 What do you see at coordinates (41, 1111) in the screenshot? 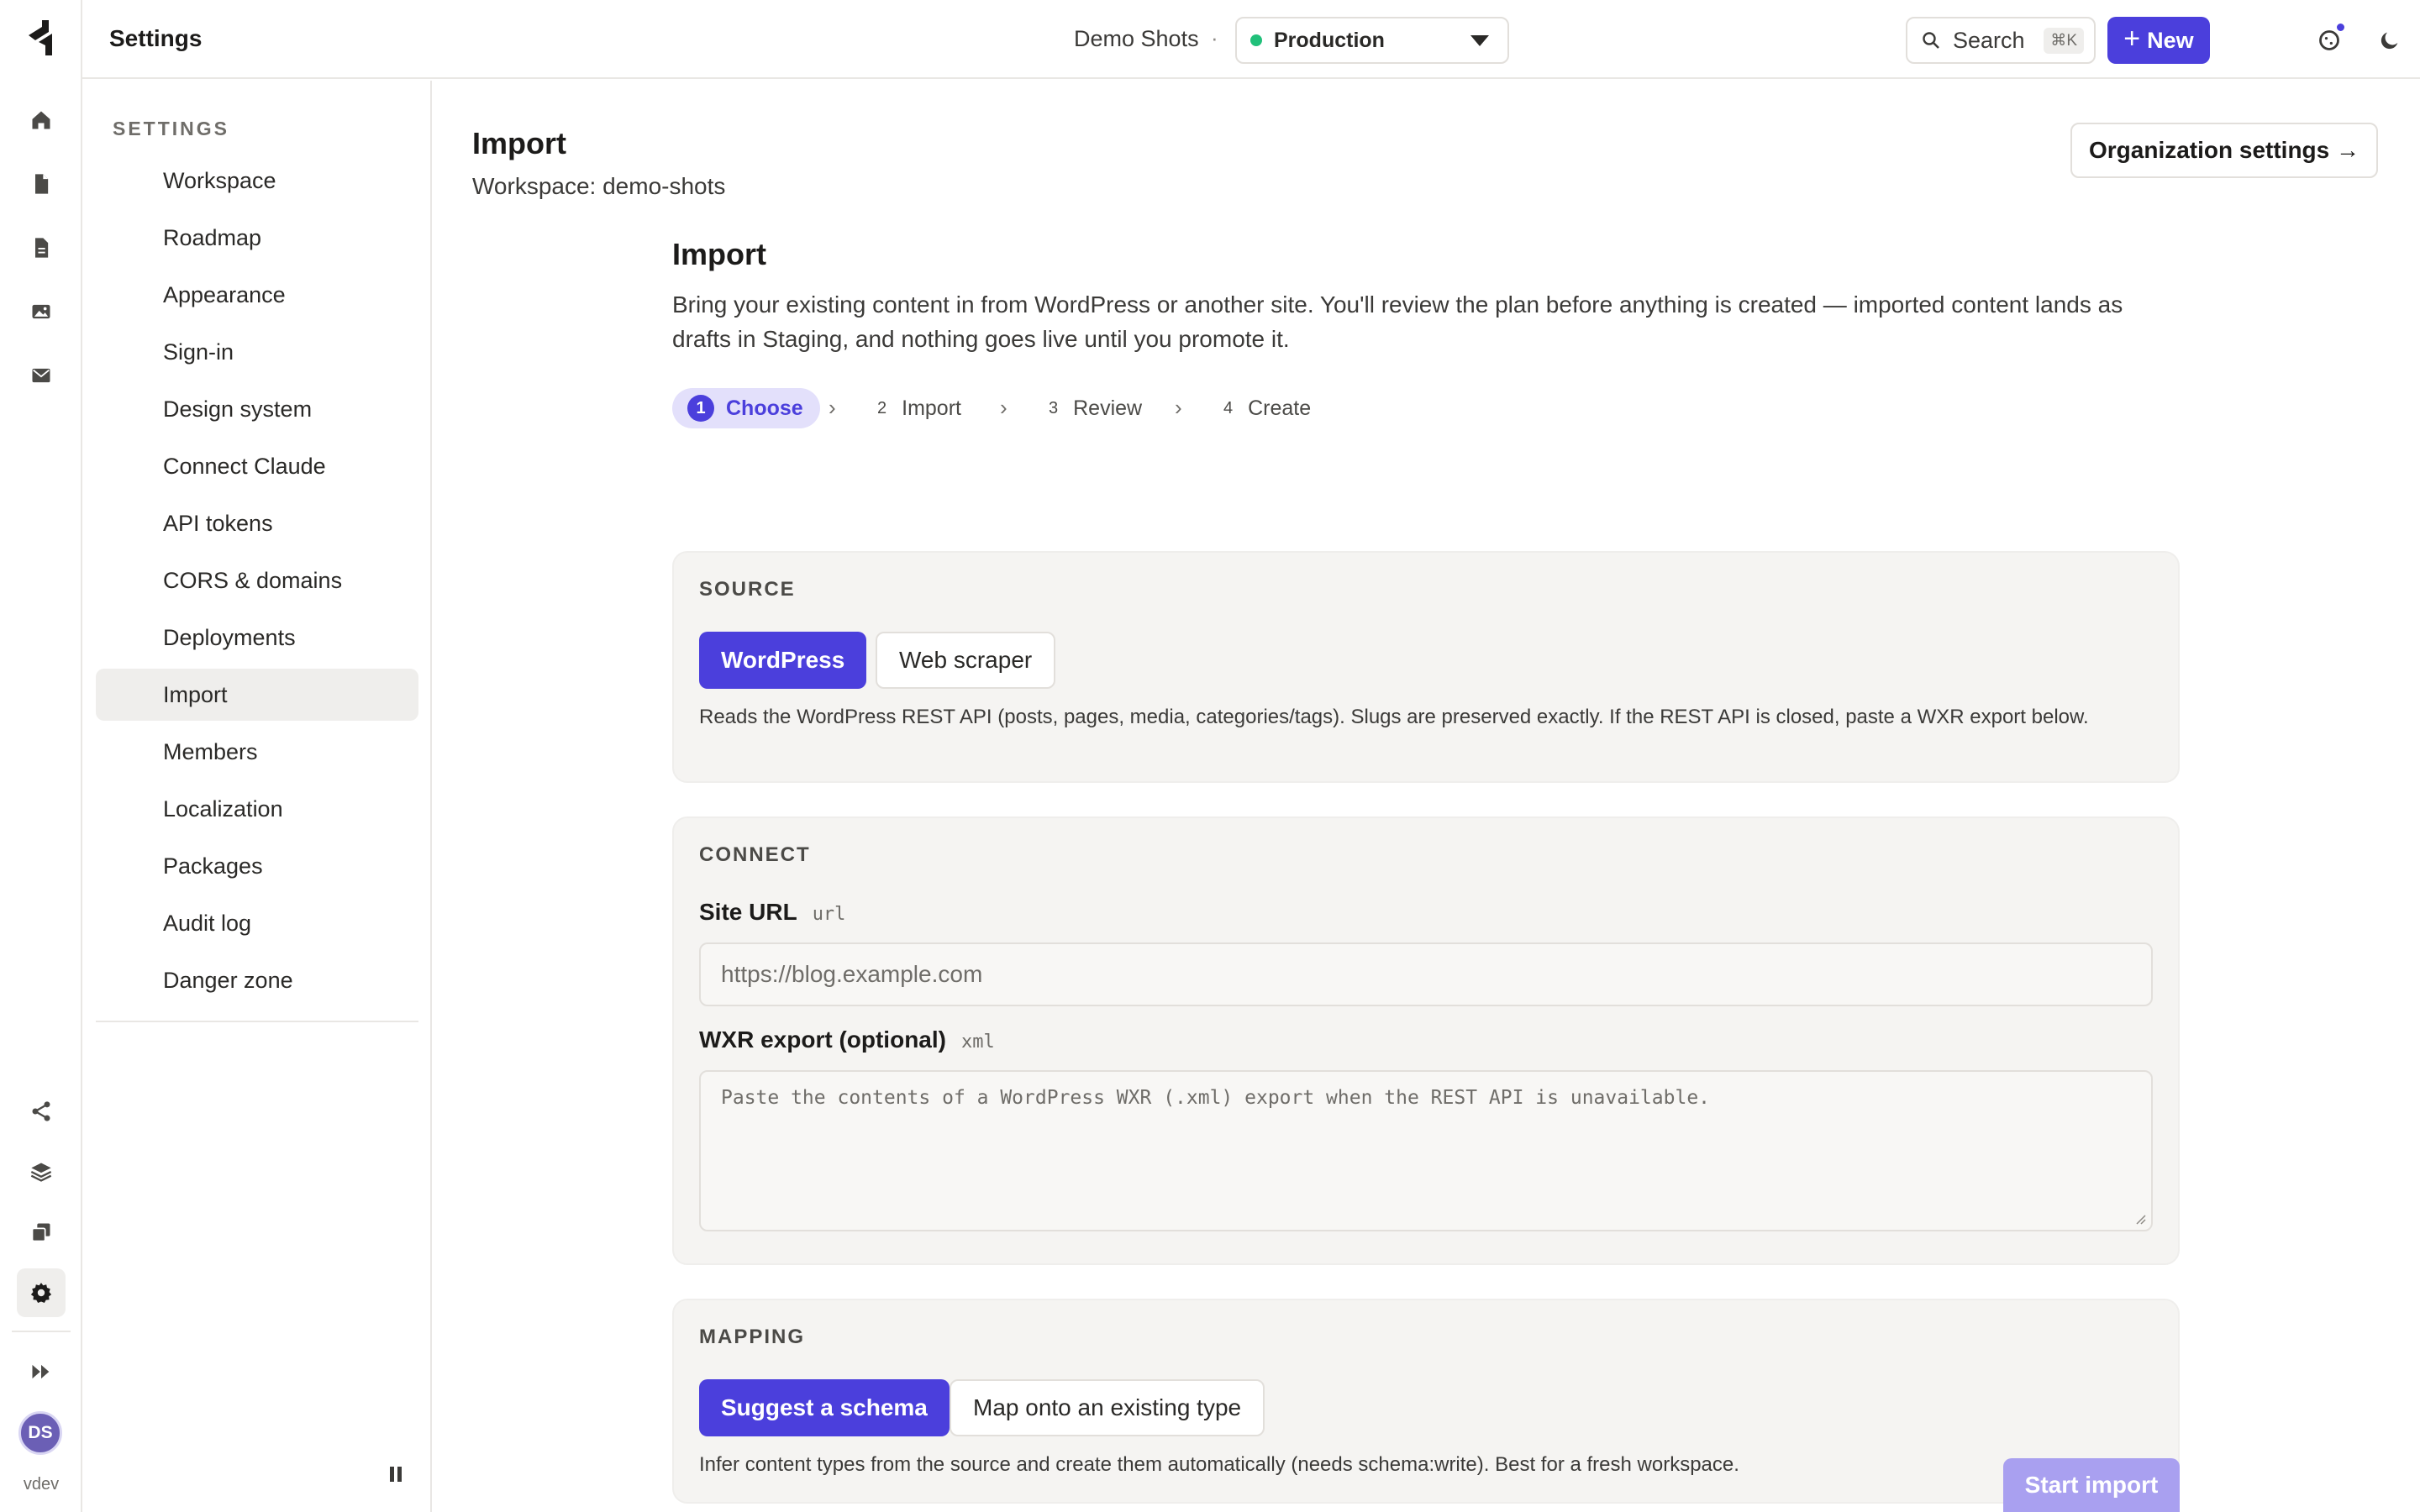
I see `share-icon` at bounding box center [41, 1111].